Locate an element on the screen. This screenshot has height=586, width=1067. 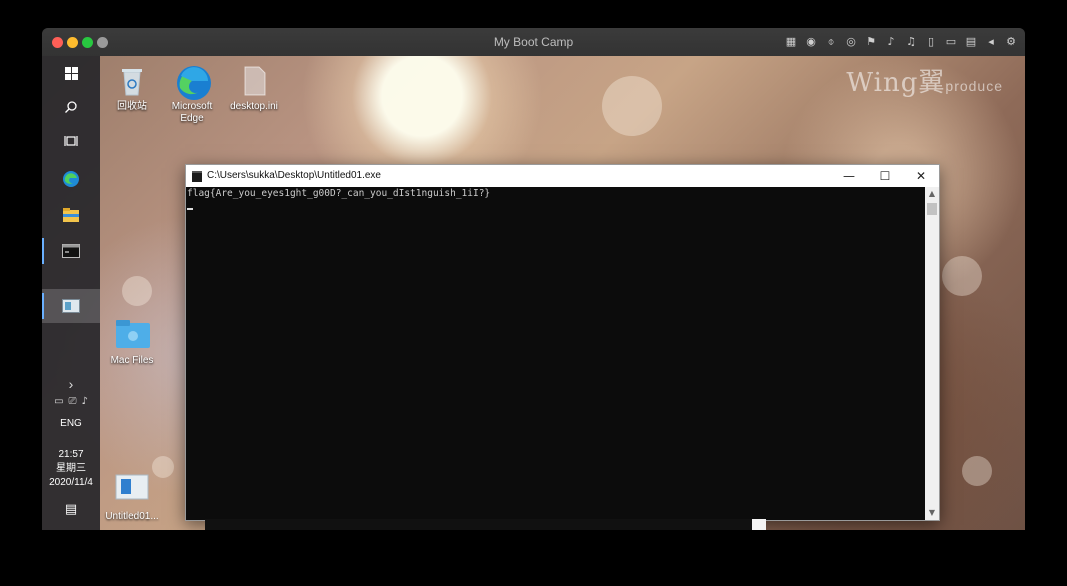
gear-icon: ⚙ is located at coordinates (1011, 42).